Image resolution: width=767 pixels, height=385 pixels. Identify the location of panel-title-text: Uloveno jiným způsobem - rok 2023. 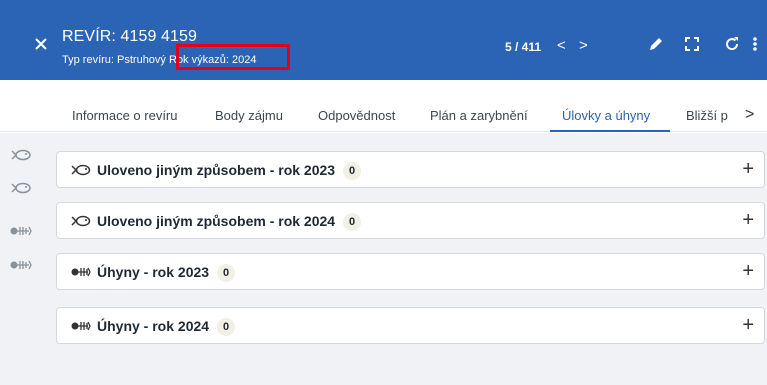
(216, 170).